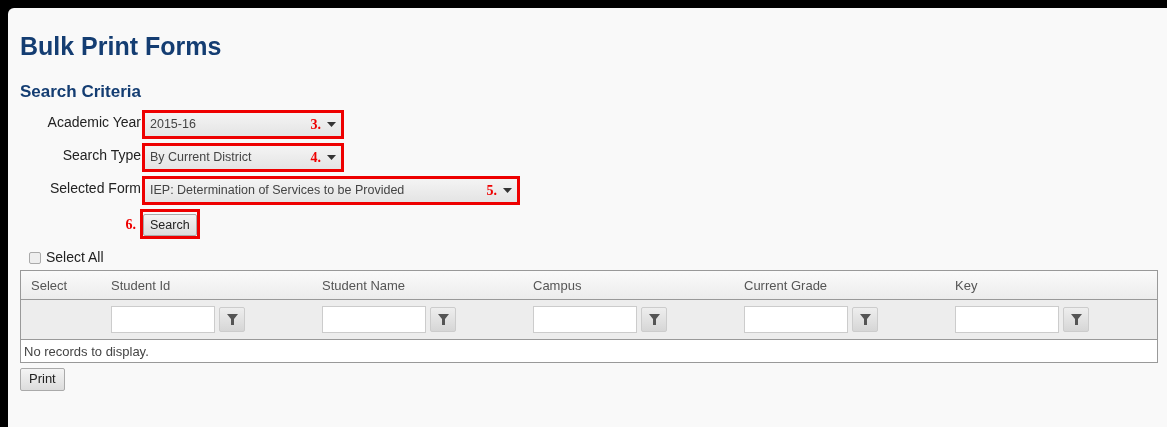 This screenshot has height=427, width=1167. What do you see at coordinates (315, 158) in the screenshot?
I see `annotation-number: 4.` at bounding box center [315, 158].